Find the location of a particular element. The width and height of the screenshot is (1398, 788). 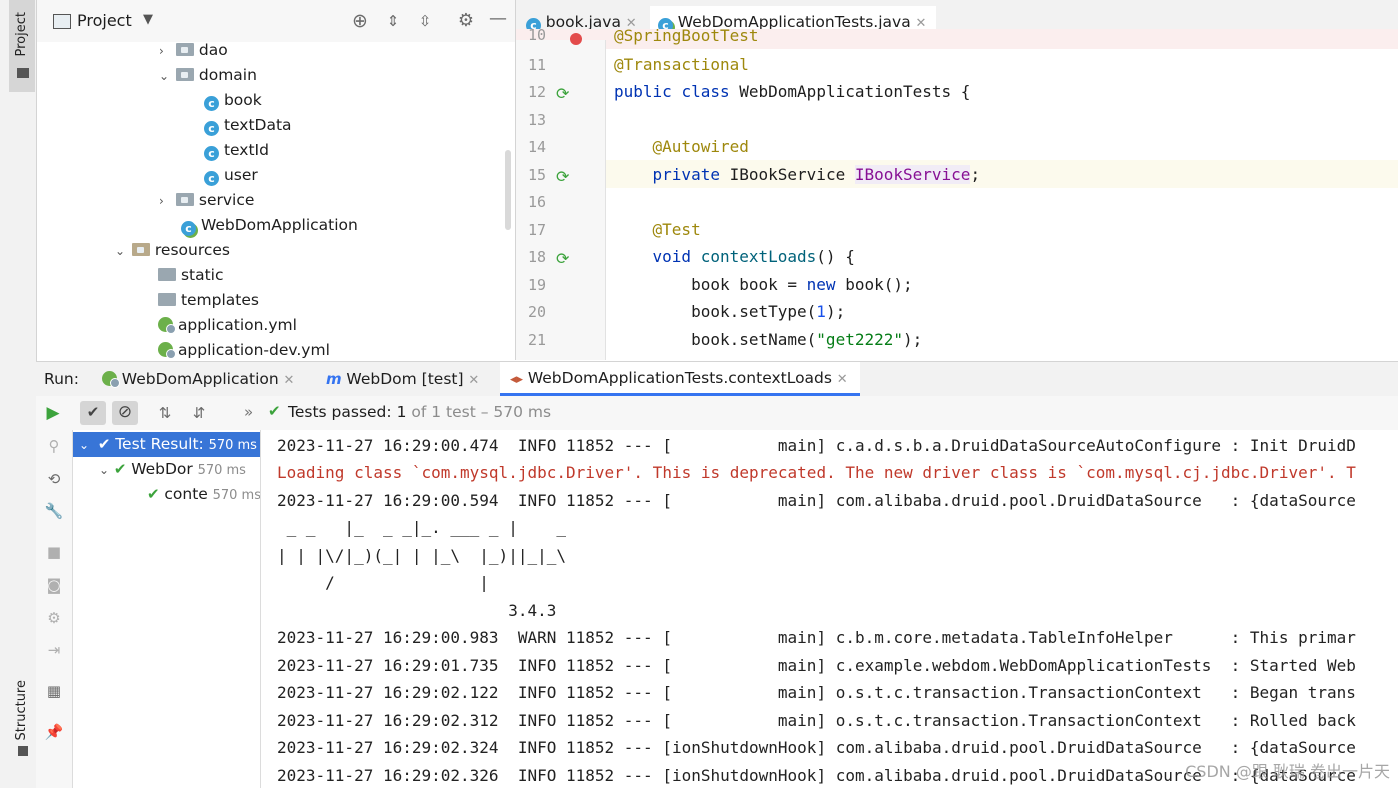

run-tab-label: WebDomApplicationTests.contextLoads is located at coordinates (679, 378).